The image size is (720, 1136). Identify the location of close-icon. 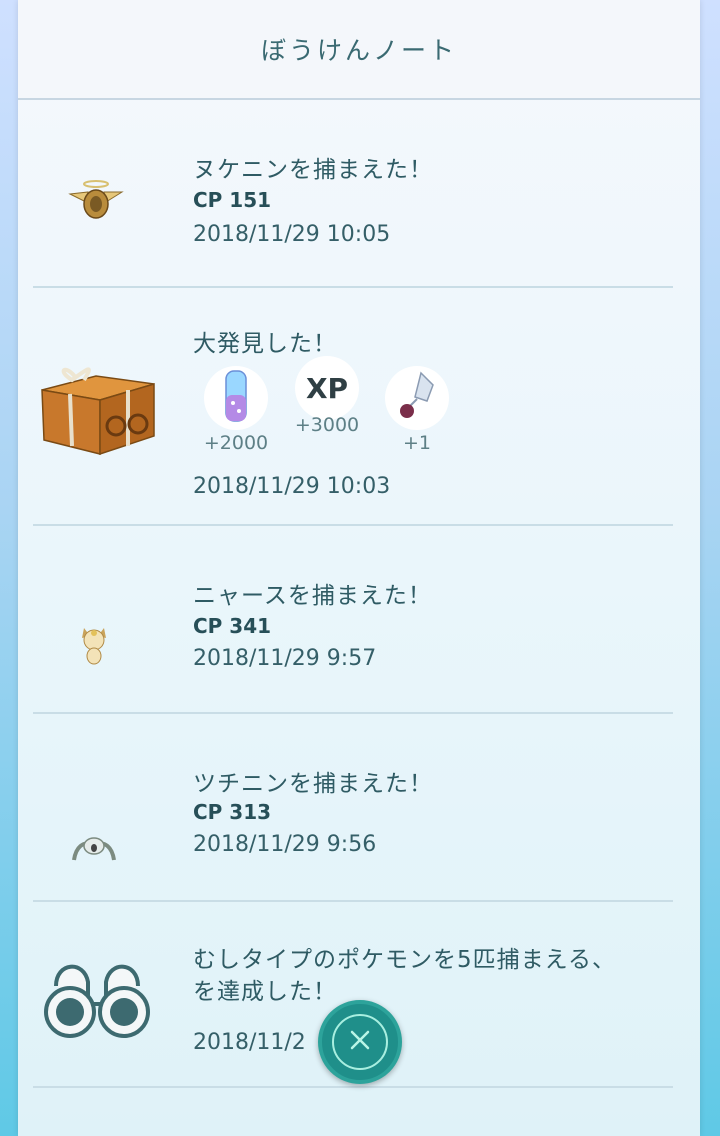
(360, 1042).